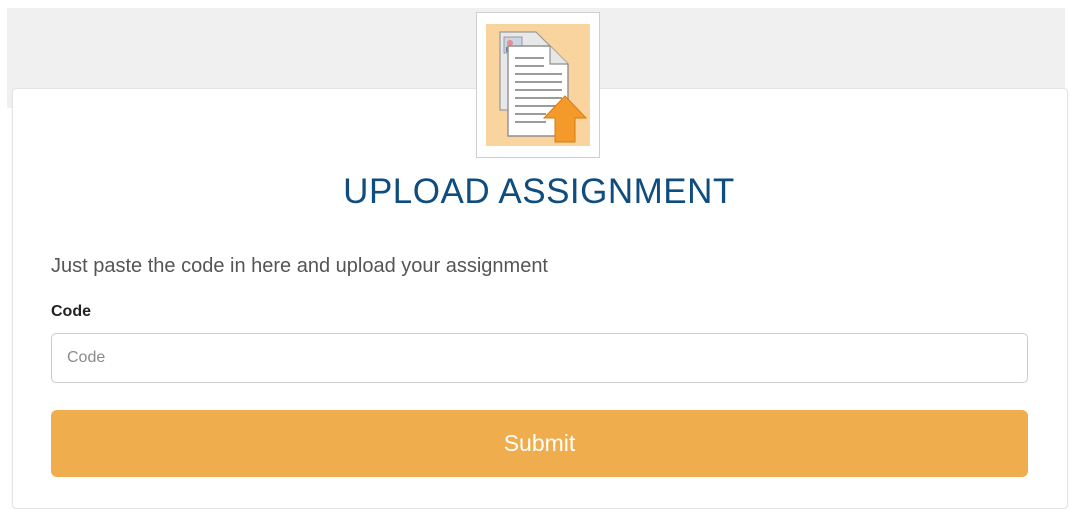 This screenshot has height=509, width=1070. I want to click on submit-button: Submit, so click(539, 443).